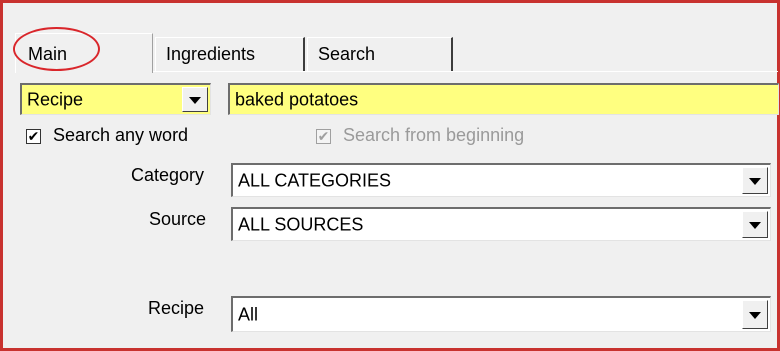  I want to click on search-any-word-checkbox: ✔, so click(33, 136).